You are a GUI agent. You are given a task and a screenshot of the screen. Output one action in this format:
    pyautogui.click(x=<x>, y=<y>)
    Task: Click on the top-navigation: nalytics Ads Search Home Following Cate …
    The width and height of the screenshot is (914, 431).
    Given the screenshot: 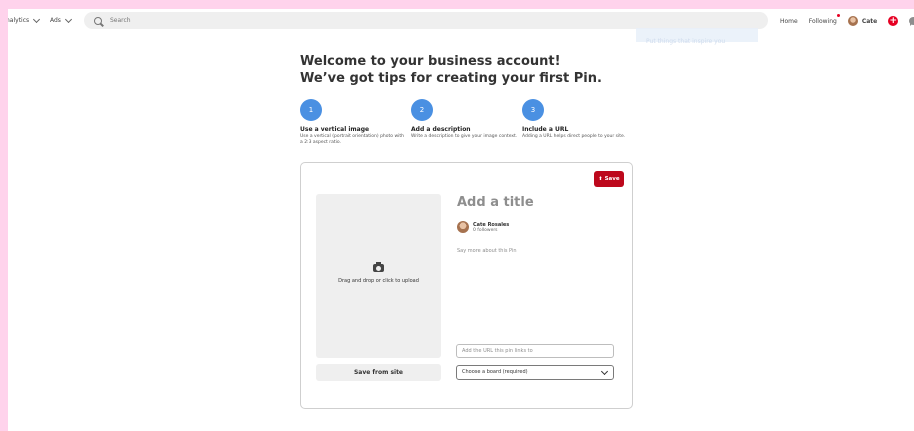 What is the action you would take?
    pyautogui.click(x=461, y=21)
    